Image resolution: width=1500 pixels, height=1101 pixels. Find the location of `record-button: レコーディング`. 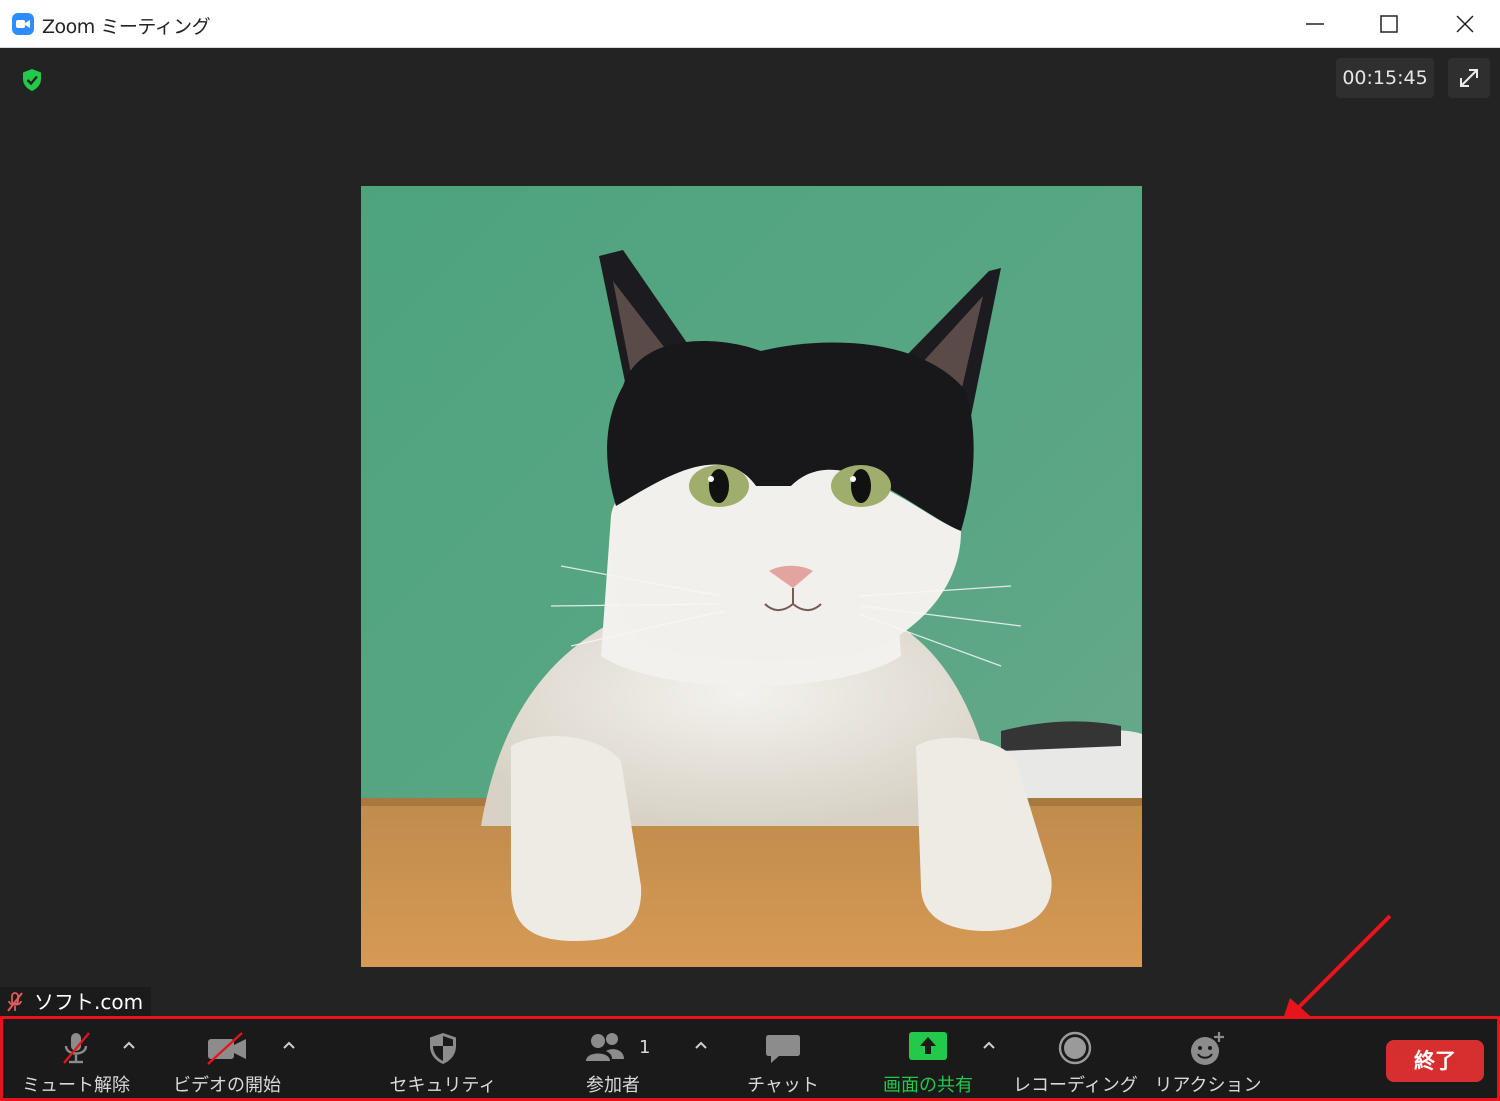

record-button: レコーディング is located at coordinates (1075, 1058).